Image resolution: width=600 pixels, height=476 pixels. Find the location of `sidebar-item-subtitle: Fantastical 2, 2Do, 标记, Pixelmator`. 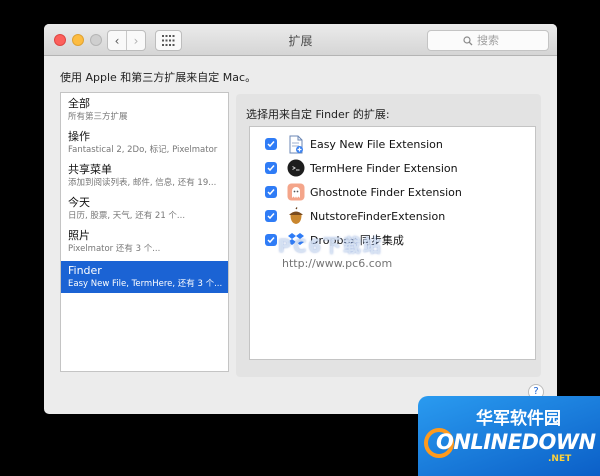

sidebar-item-subtitle: Fantastical 2, 2Do, 标记, Pixelmator is located at coordinates (143, 150).